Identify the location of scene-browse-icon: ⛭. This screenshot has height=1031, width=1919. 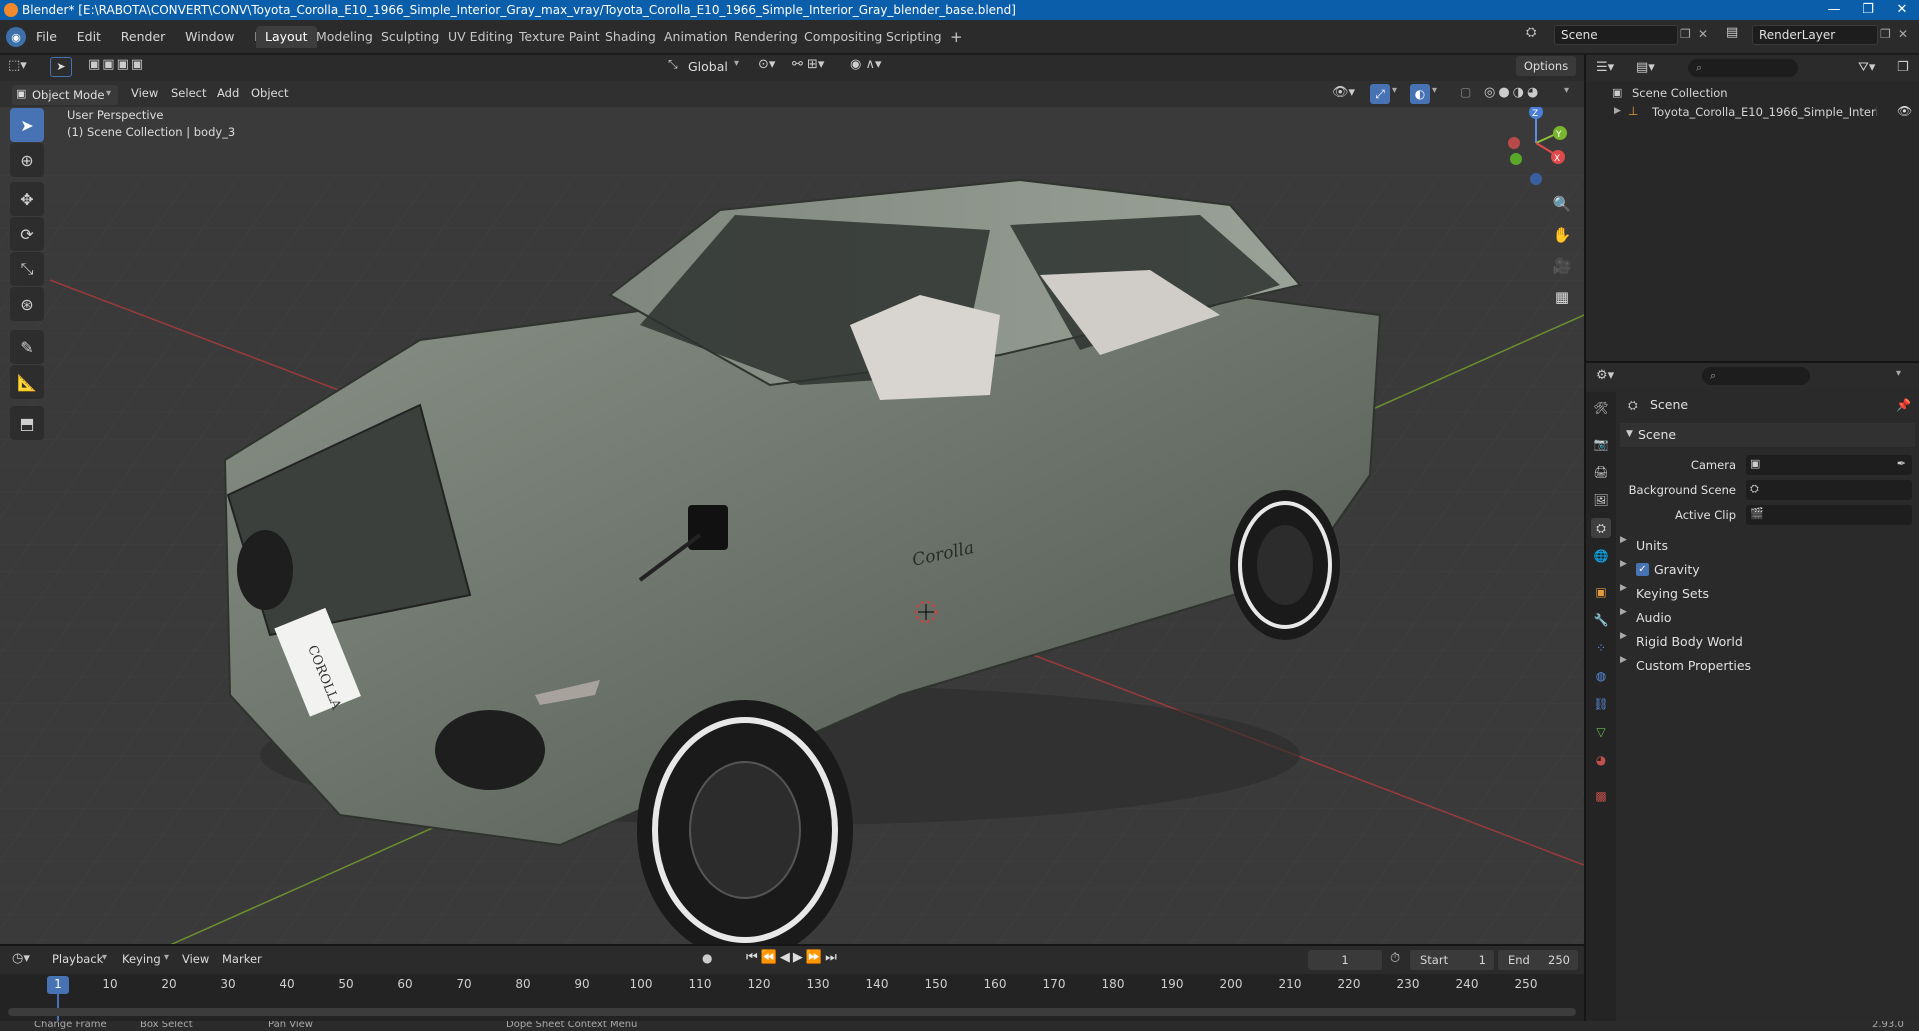
(1539, 35).